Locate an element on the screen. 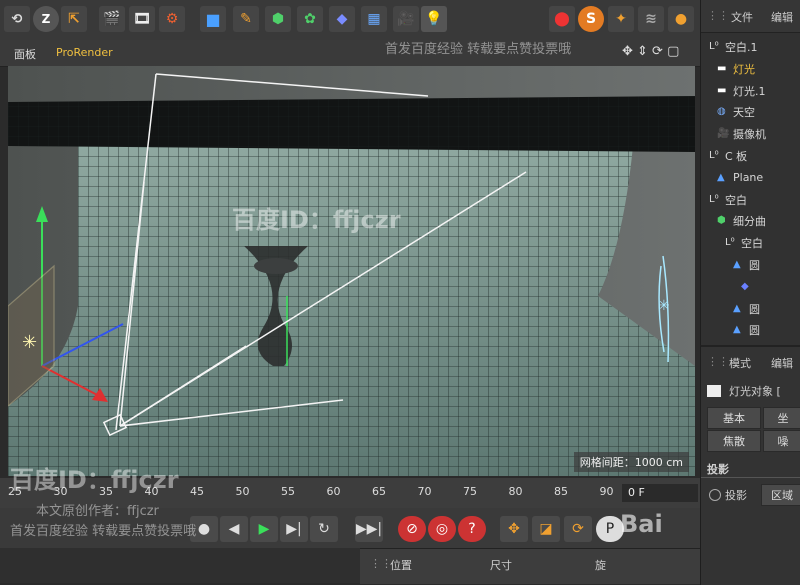 This screenshot has width=800, height=585. object-row: L⁰ 空白.1 is located at coordinates (750, 47).